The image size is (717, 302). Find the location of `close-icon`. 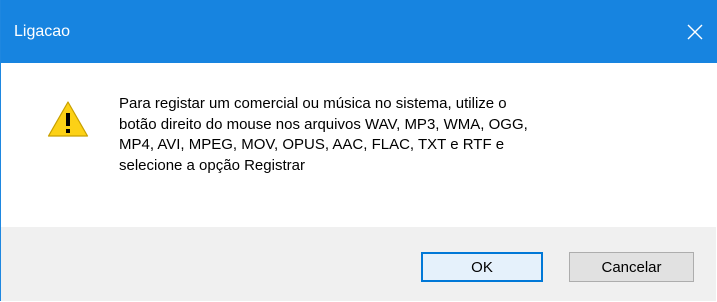

close-icon is located at coordinates (695, 31).